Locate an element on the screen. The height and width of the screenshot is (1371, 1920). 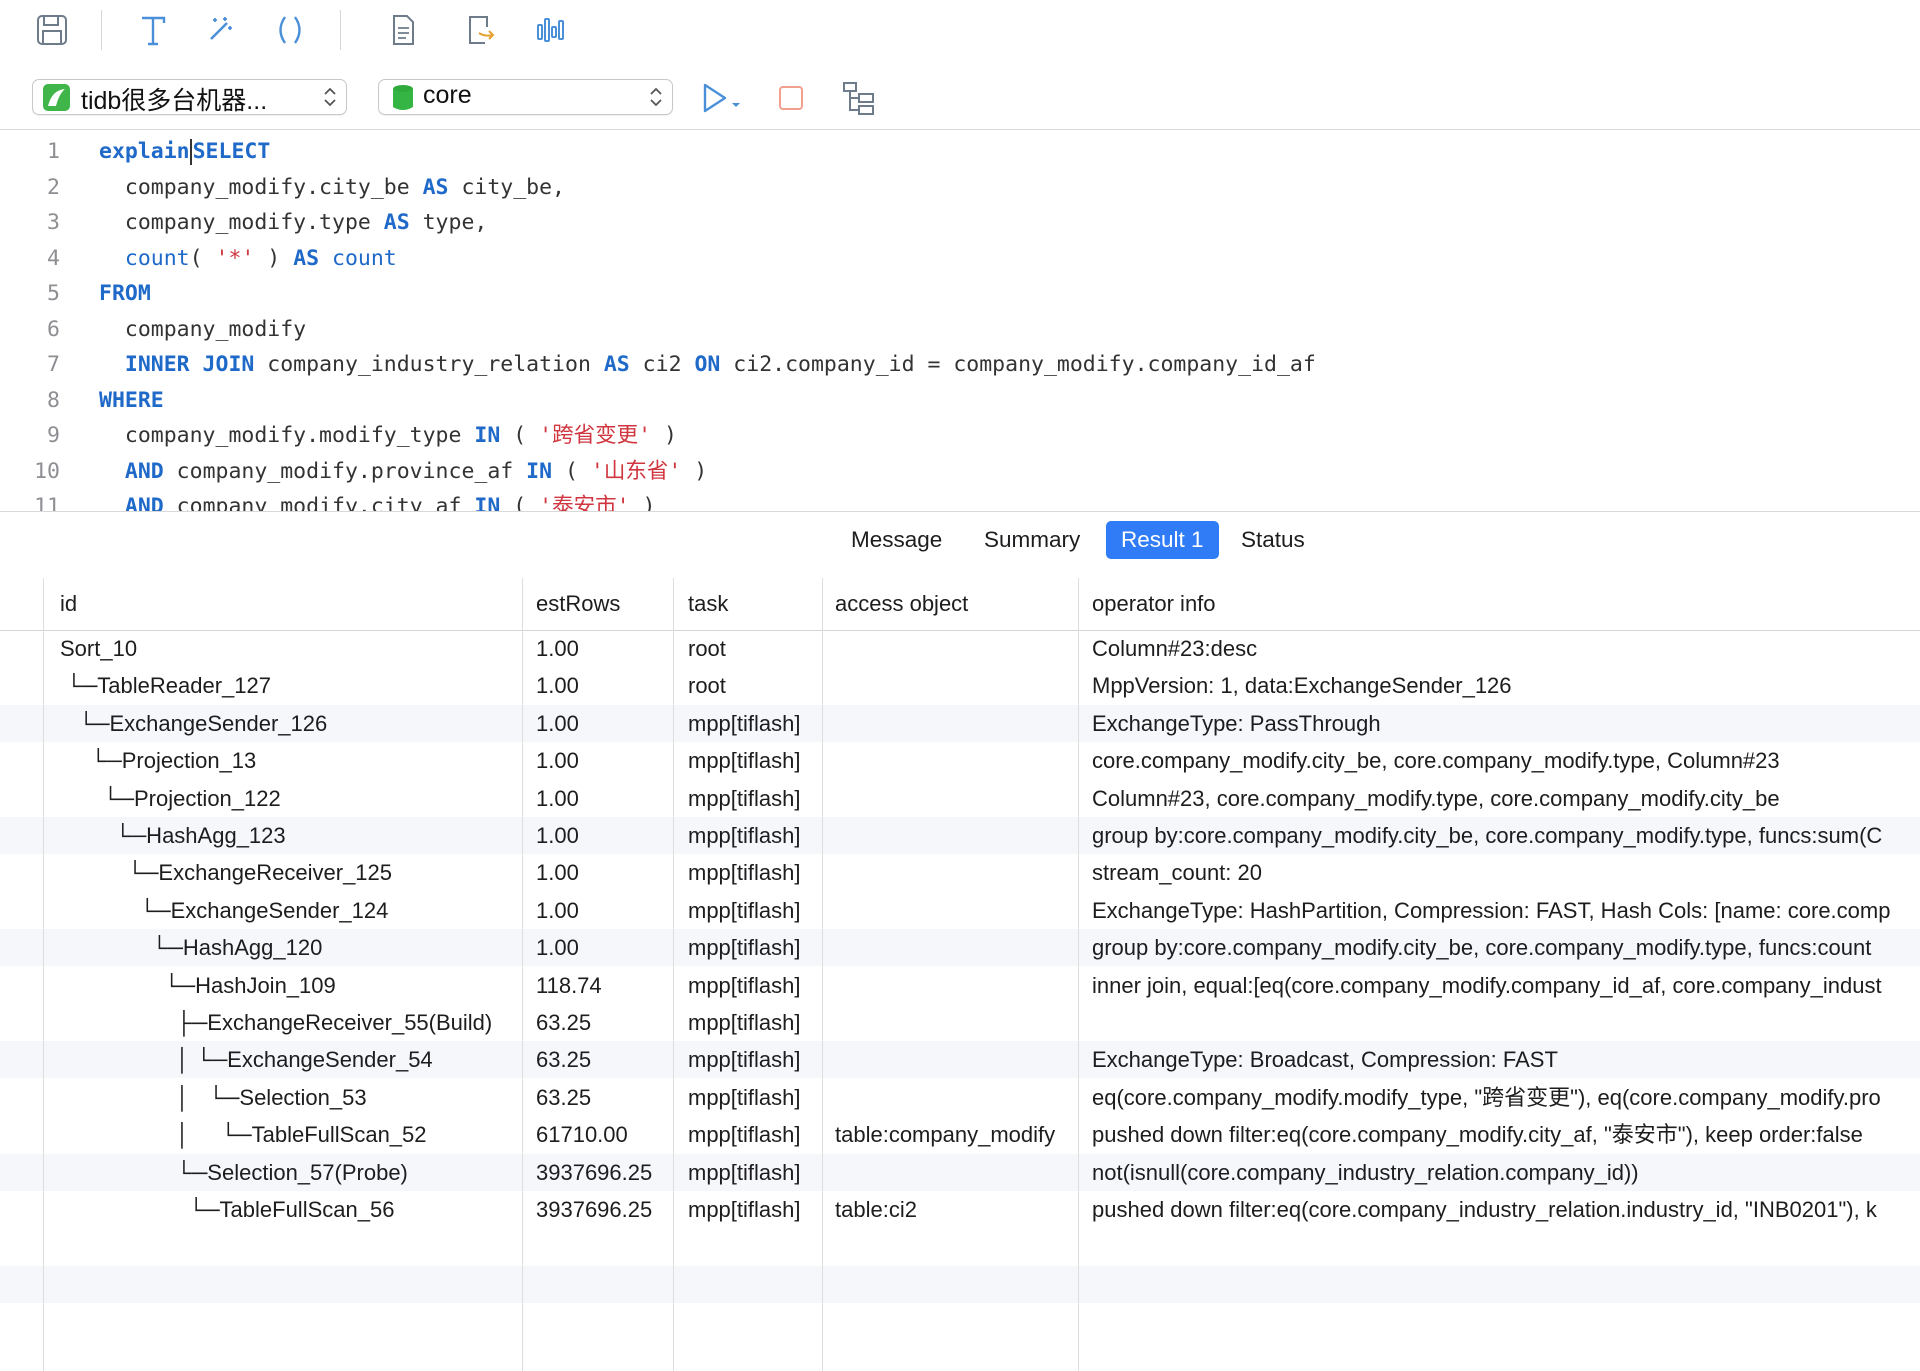
cell-id: └─Selection_57(Probe) is located at coordinates (290, 1172).